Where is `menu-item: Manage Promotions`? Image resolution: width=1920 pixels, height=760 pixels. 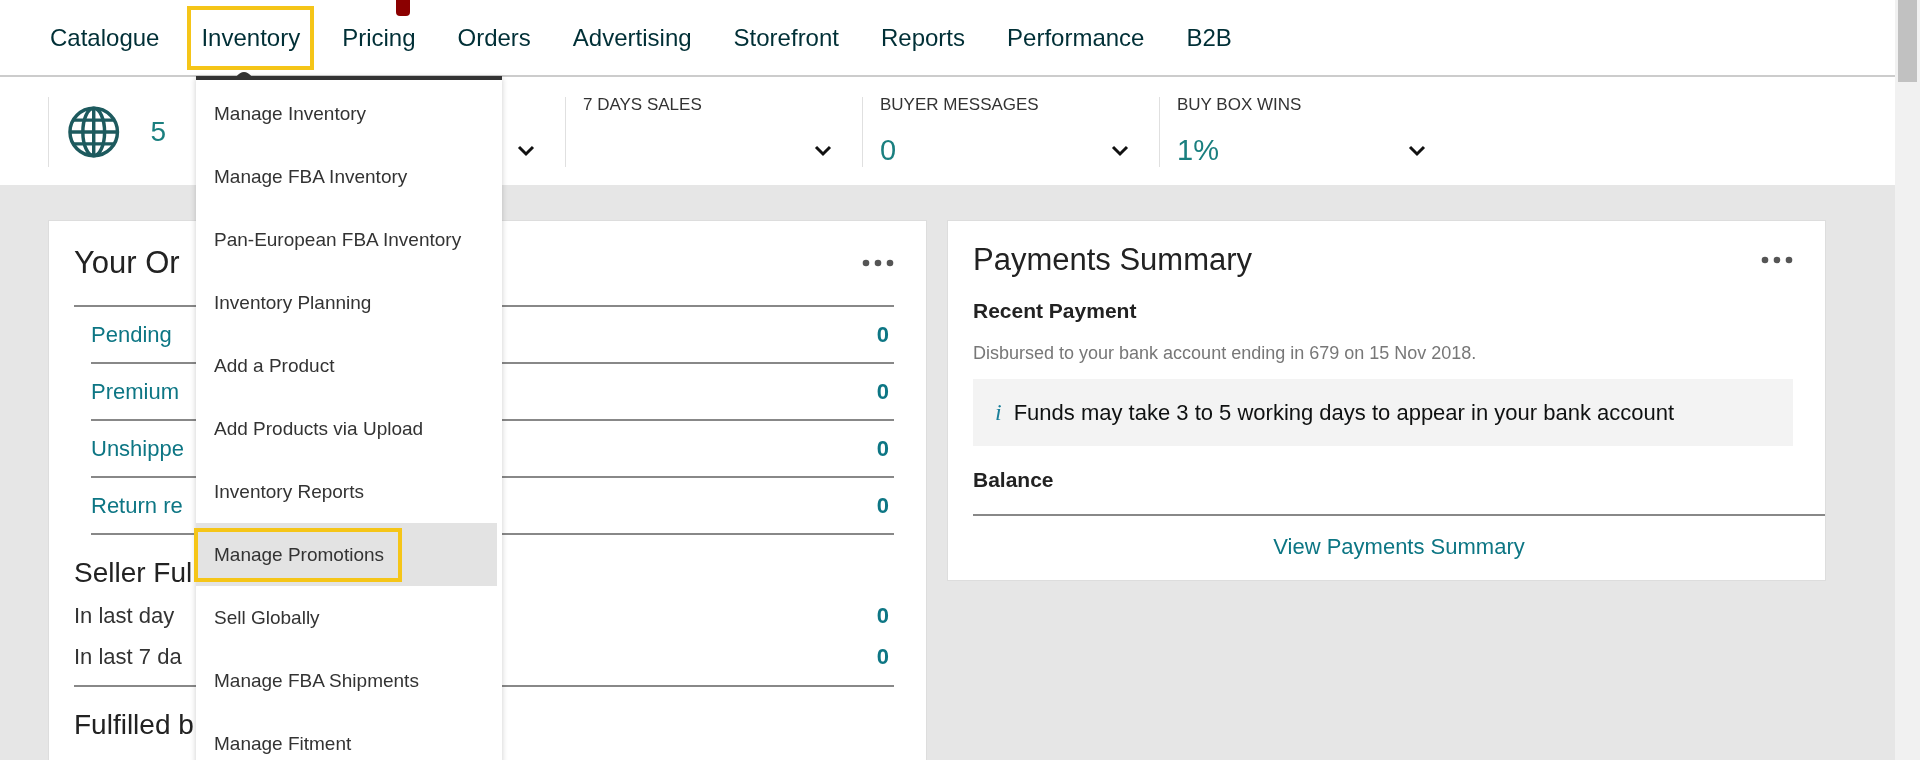 menu-item: Manage Promotions is located at coordinates (298, 554).